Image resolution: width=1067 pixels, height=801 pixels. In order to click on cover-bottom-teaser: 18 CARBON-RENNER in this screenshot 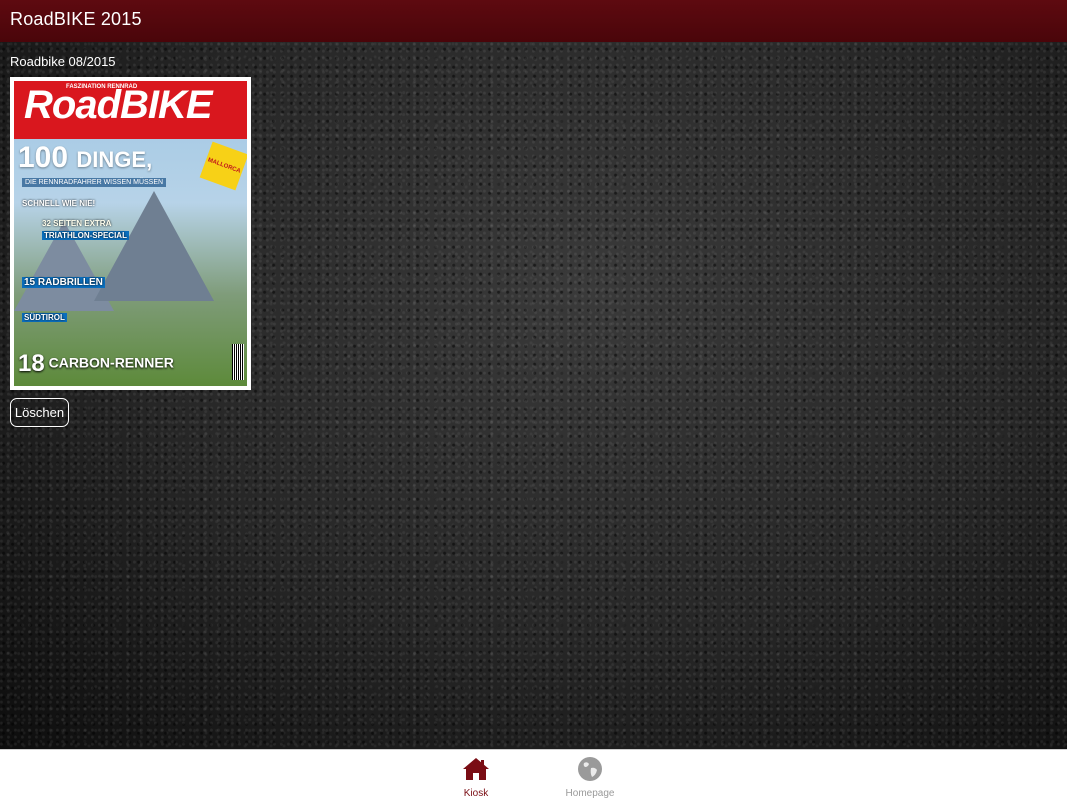, I will do `click(96, 364)`.